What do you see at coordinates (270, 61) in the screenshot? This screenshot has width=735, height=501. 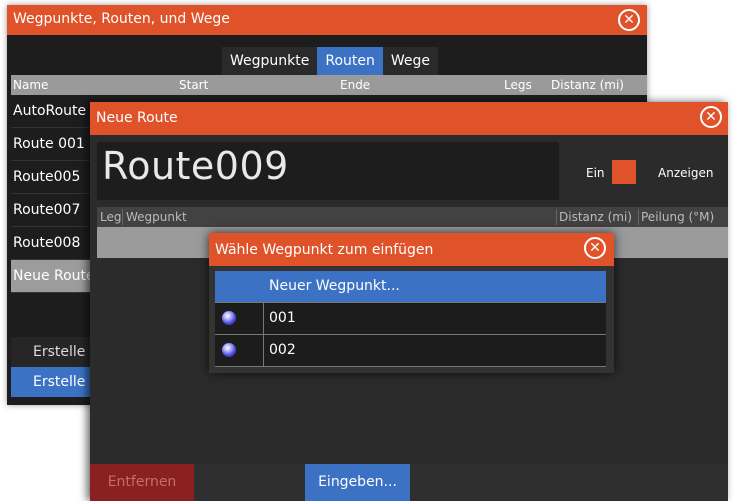 I see `tab-waypoints: Wegpunkte` at bounding box center [270, 61].